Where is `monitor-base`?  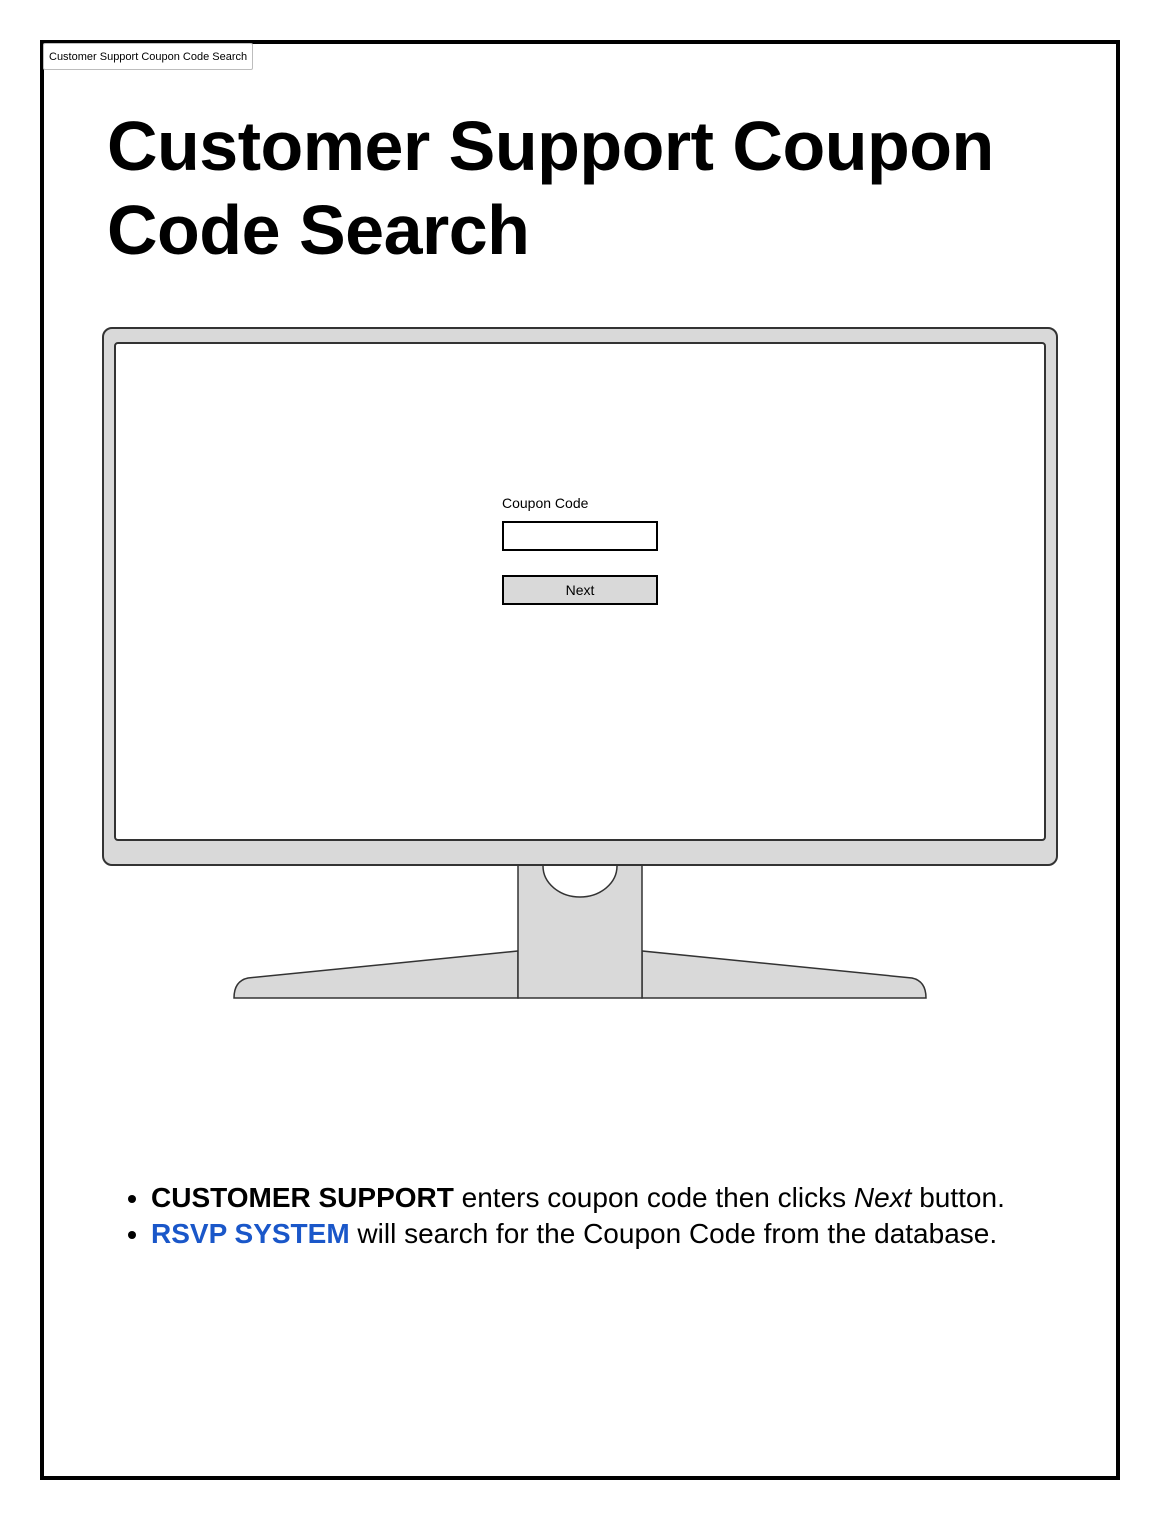
monitor-base is located at coordinates (376, 974).